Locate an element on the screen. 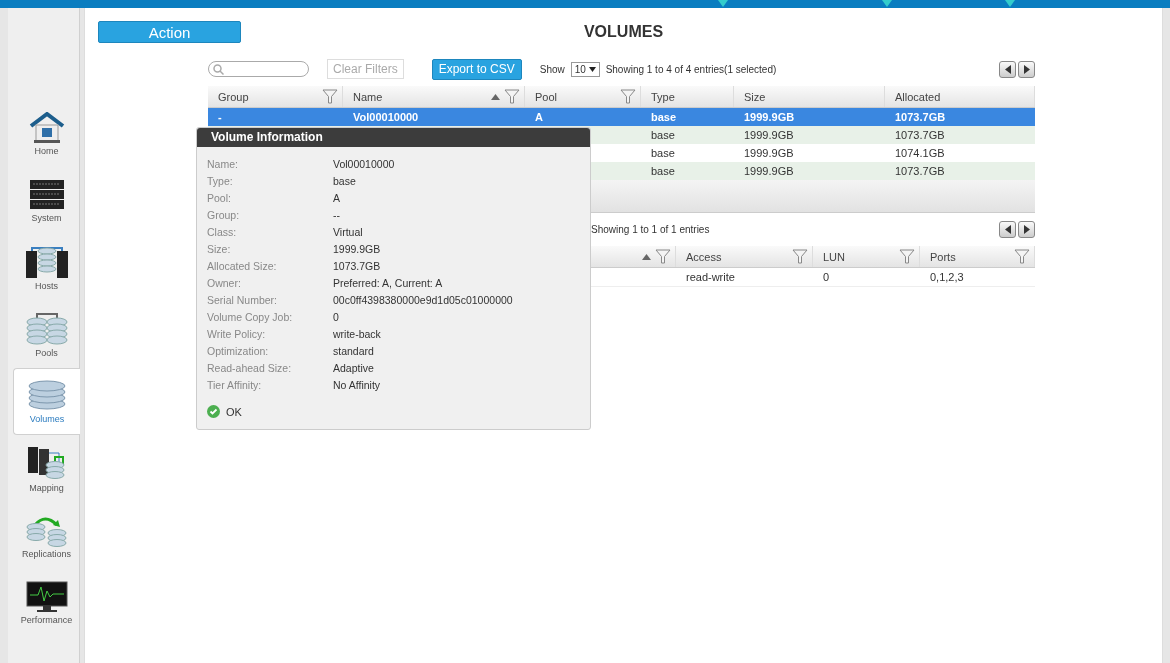 The height and width of the screenshot is (663, 1170). field-label: Class: is located at coordinates (222, 231).